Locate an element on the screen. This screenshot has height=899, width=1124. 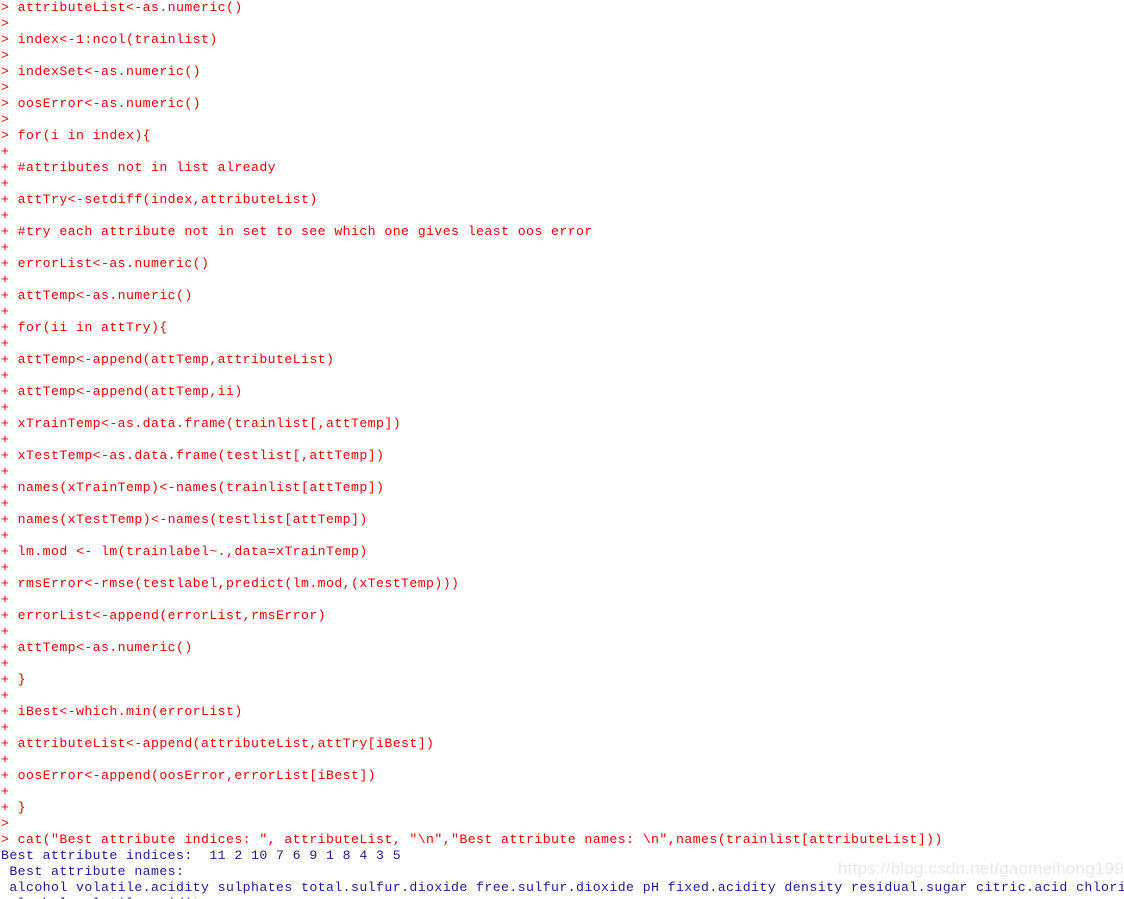
console-command-line: > index<-1:ncol(trainlist) is located at coordinates (109, 39).